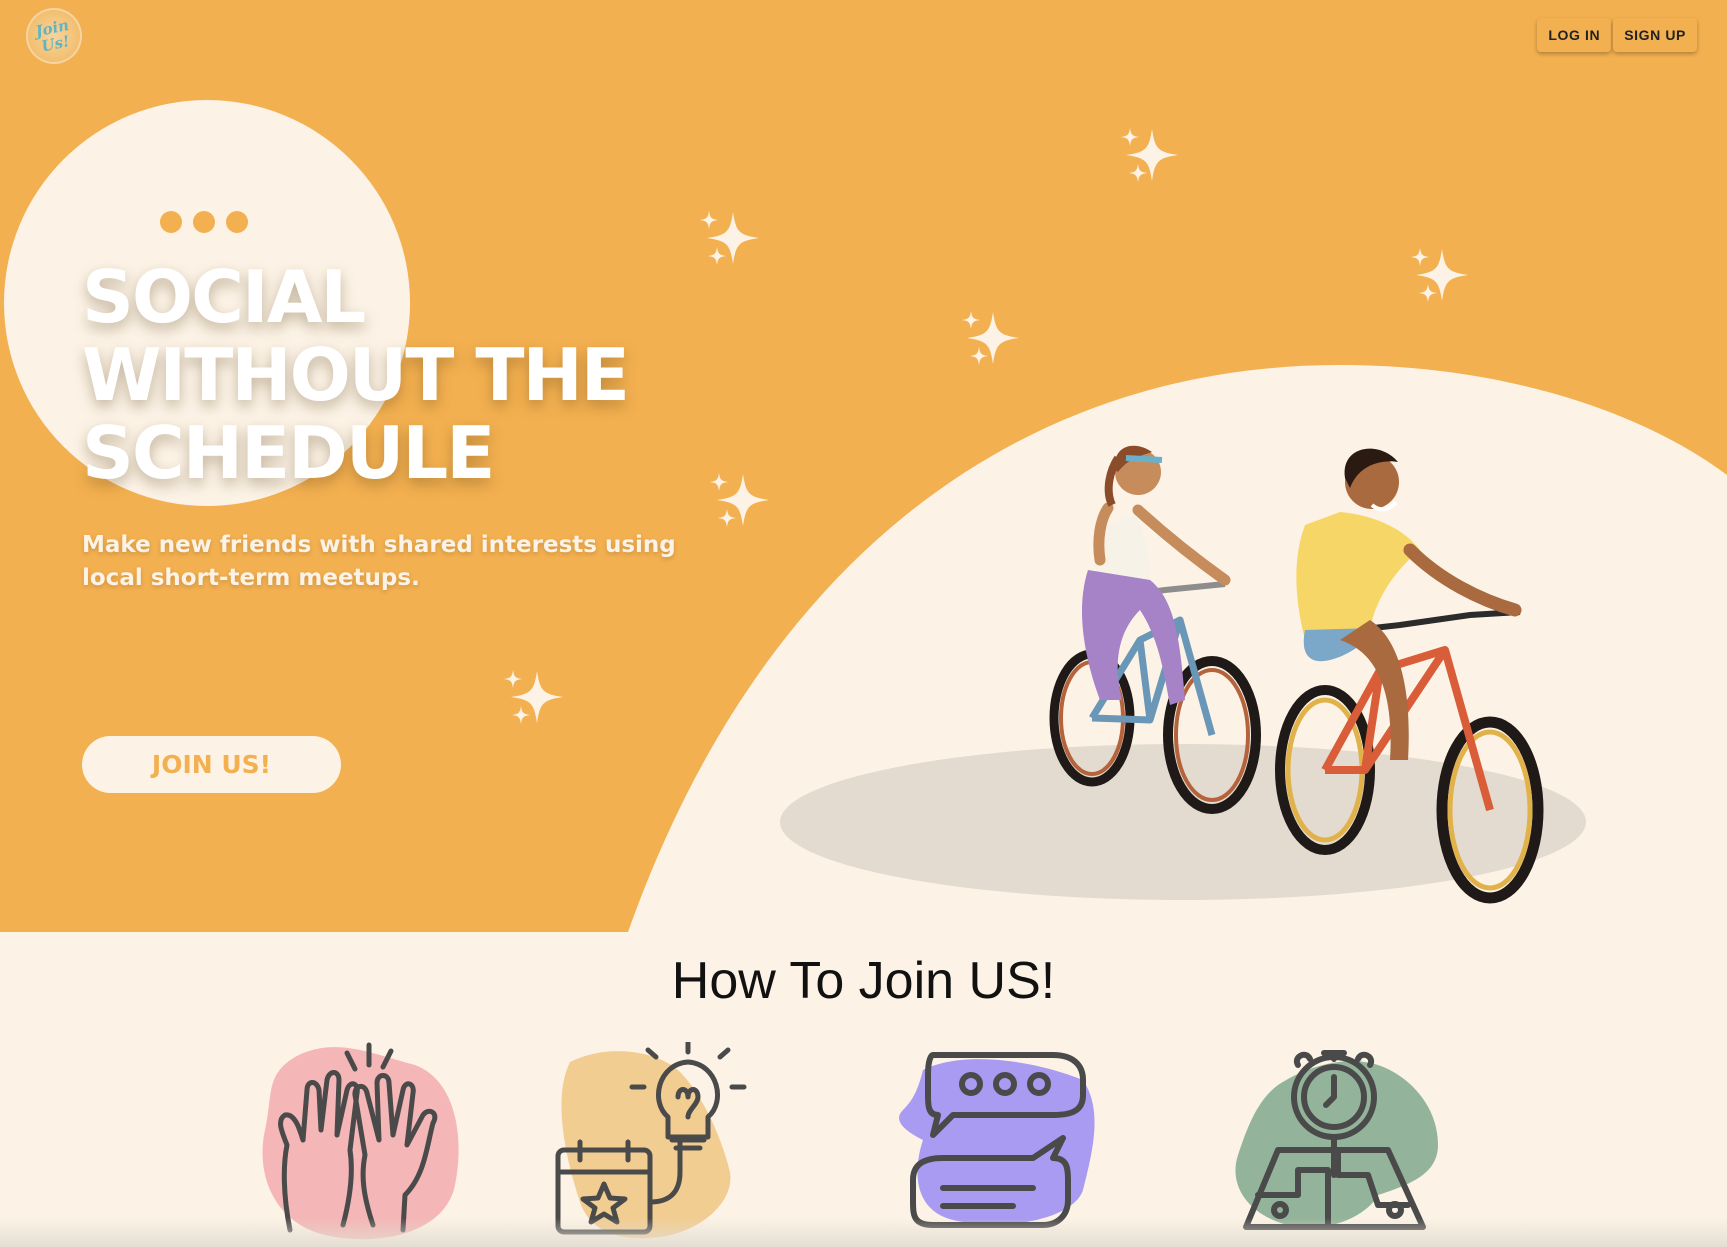  I want to click on scroll-fade, so click(863, 1232).